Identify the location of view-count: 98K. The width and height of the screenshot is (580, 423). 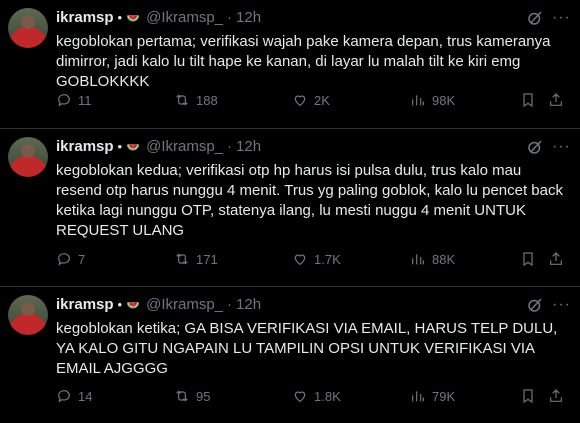
(444, 100).